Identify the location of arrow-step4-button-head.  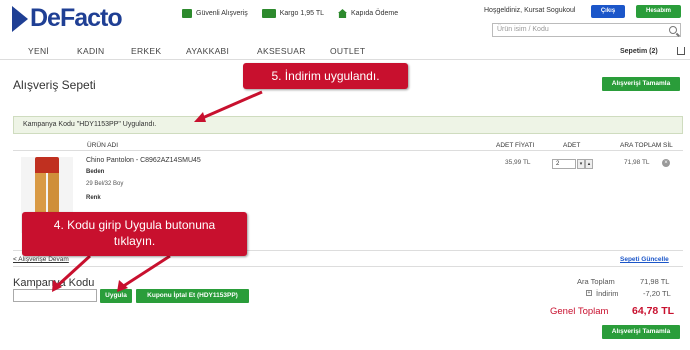
(122, 286).